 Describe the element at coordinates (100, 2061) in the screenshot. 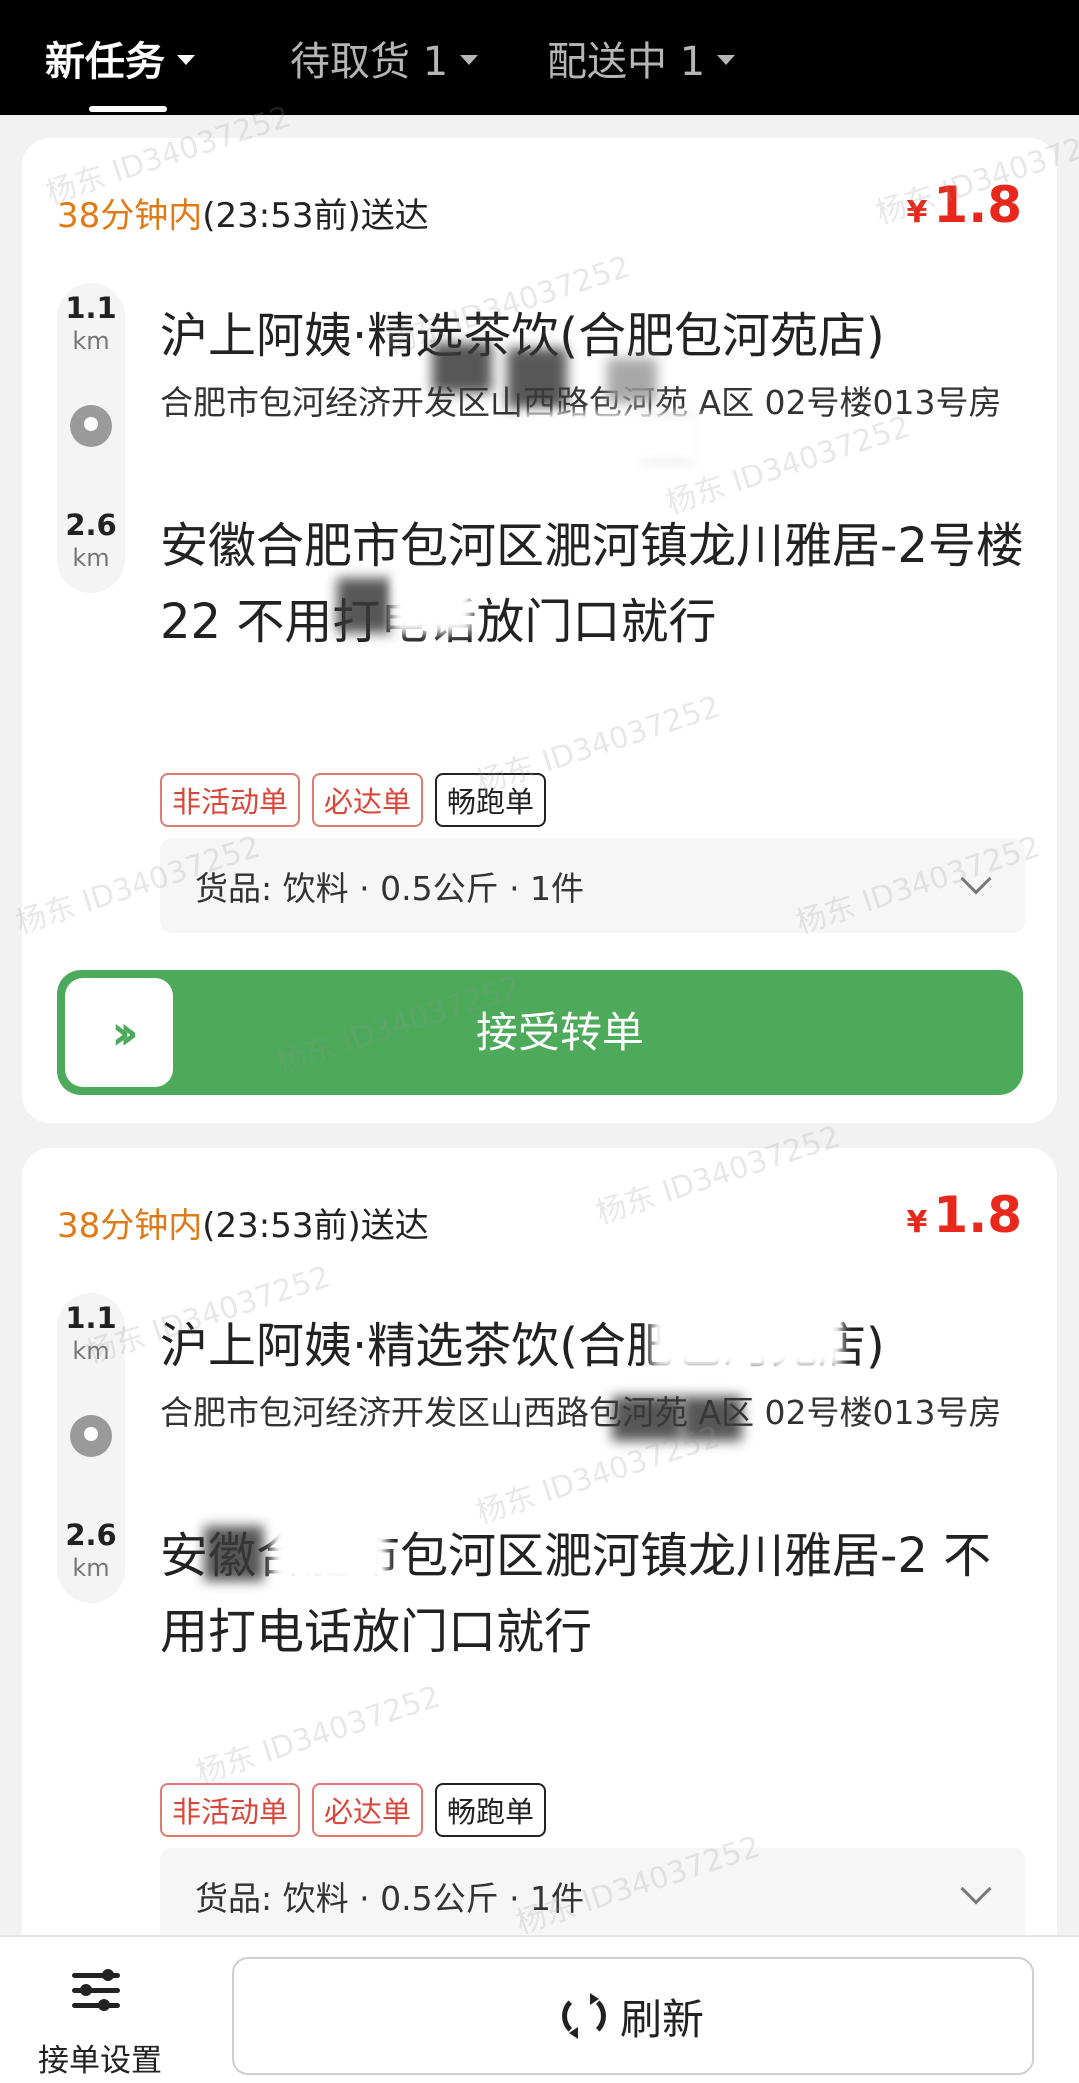

I see `order-settings-label: 接单设置` at that location.